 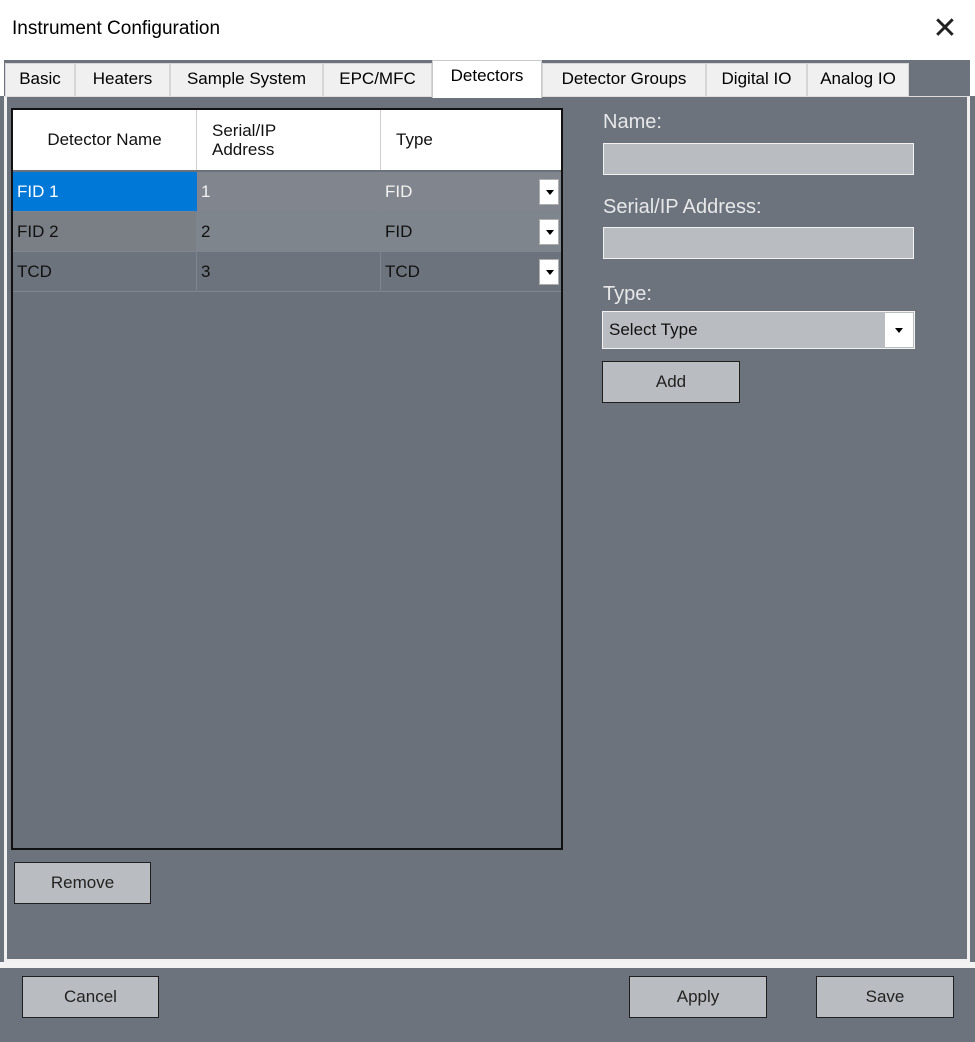 I want to click on tab-sample-system: Sample System, so click(x=246, y=79).